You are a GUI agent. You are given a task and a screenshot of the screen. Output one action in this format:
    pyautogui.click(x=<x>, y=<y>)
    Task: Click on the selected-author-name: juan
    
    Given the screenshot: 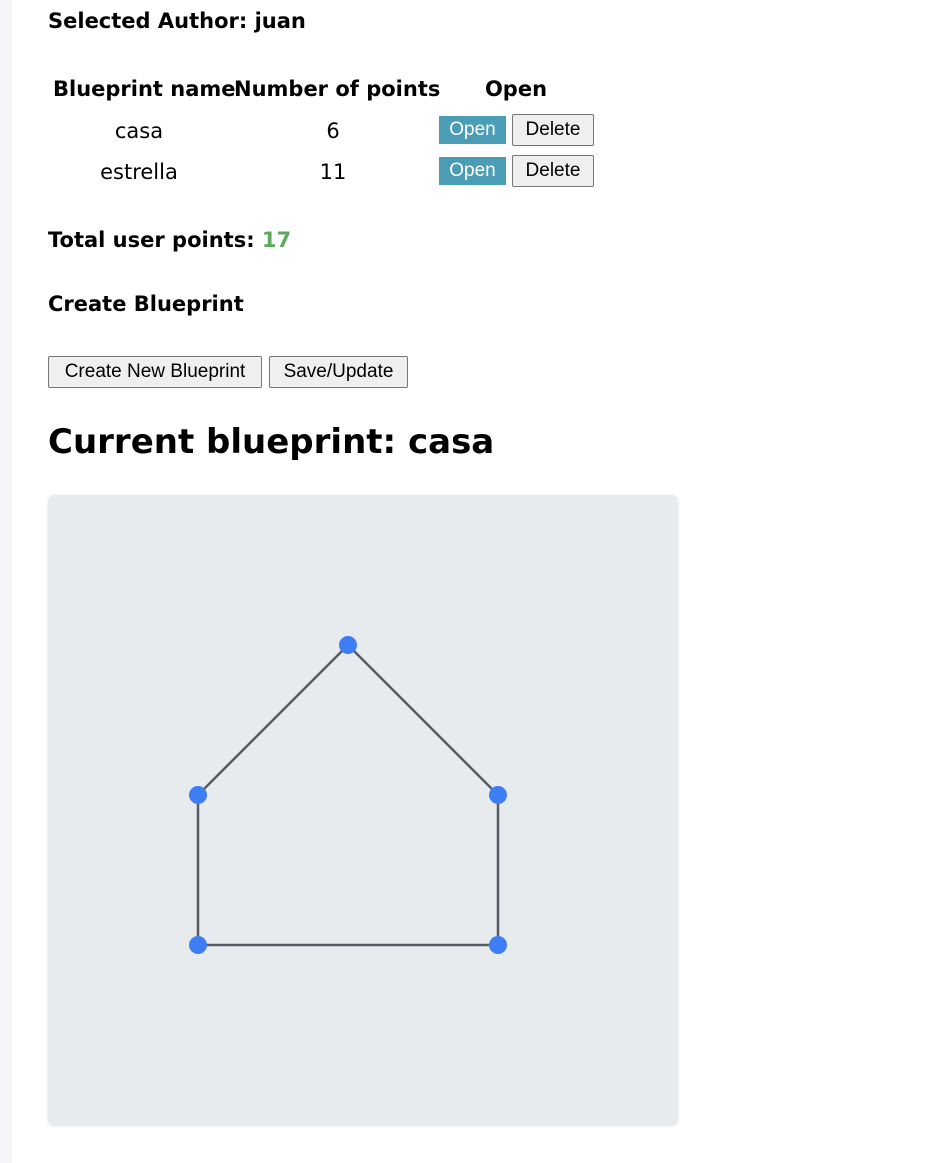 What is the action you would take?
    pyautogui.click(x=280, y=21)
    